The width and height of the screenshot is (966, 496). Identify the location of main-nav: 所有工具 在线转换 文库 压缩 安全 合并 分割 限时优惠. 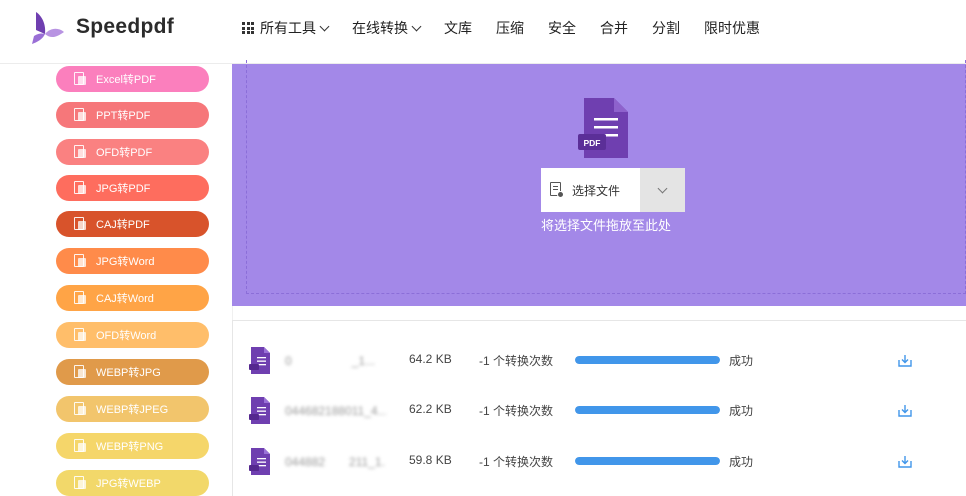
(513, 28).